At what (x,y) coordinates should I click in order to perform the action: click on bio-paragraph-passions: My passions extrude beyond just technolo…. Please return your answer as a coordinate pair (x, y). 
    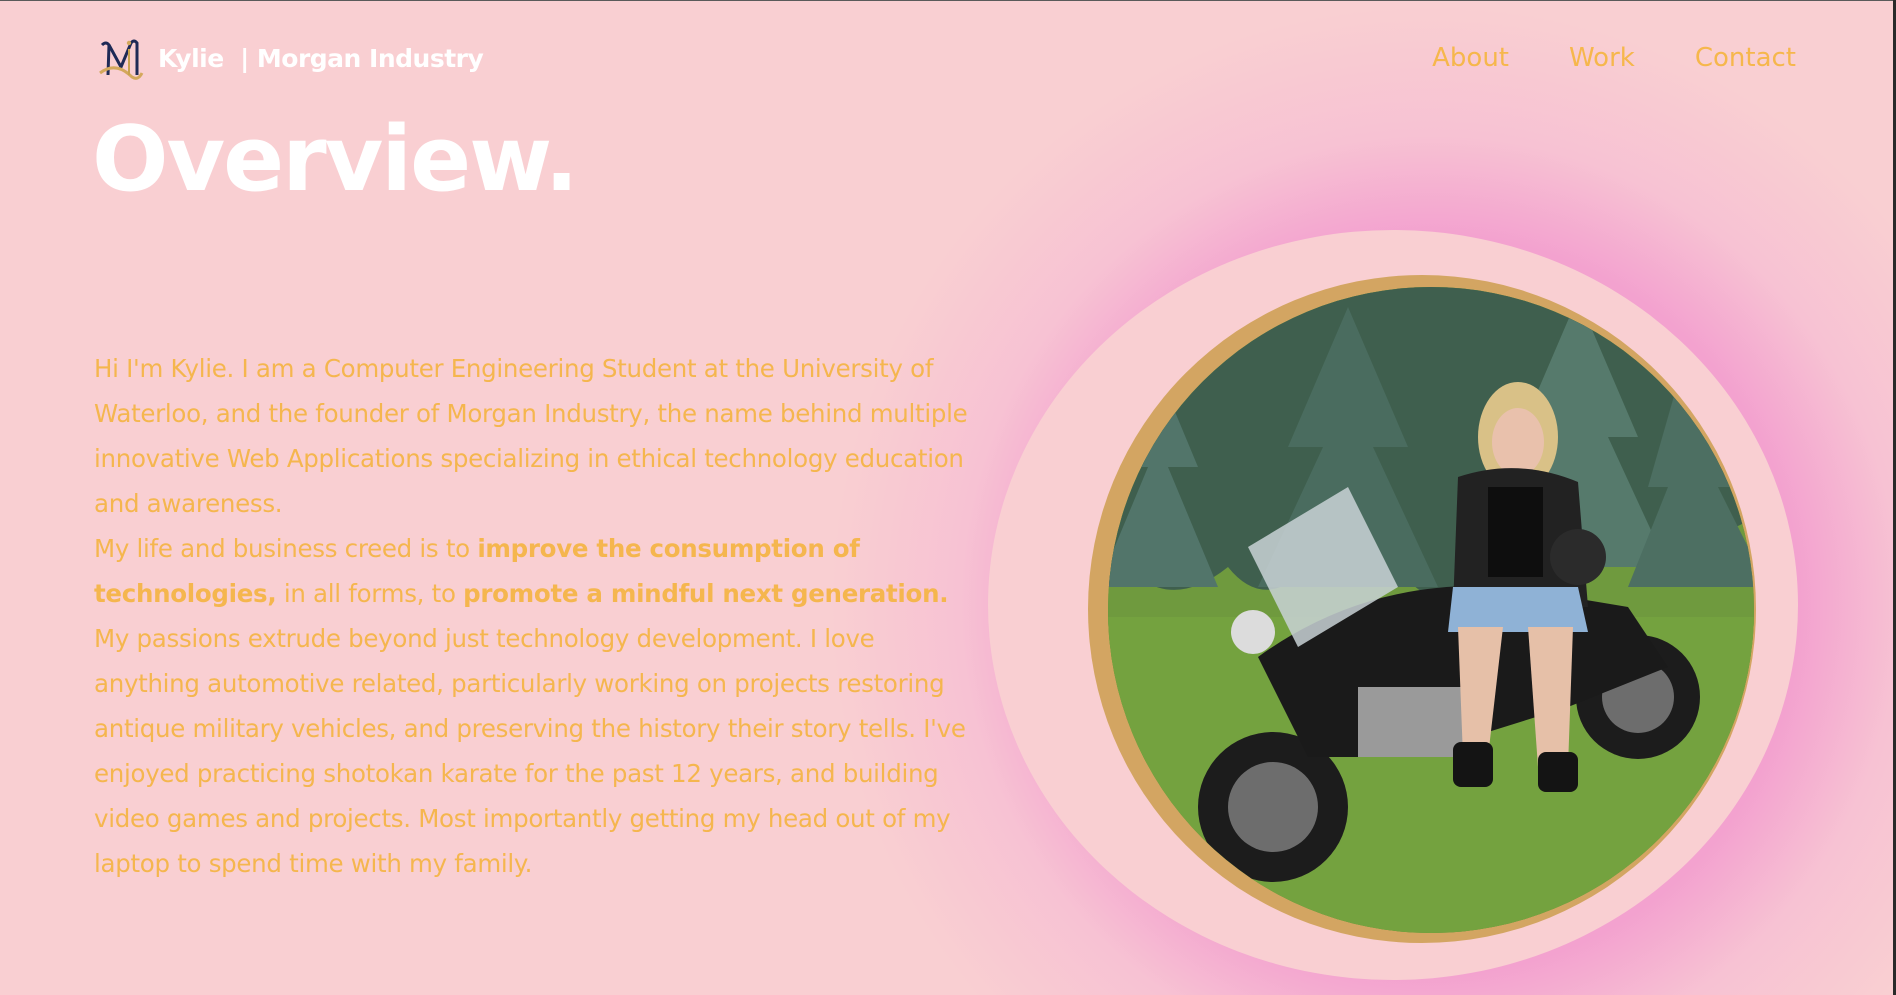
    Looking at the image, I should click on (530, 751).